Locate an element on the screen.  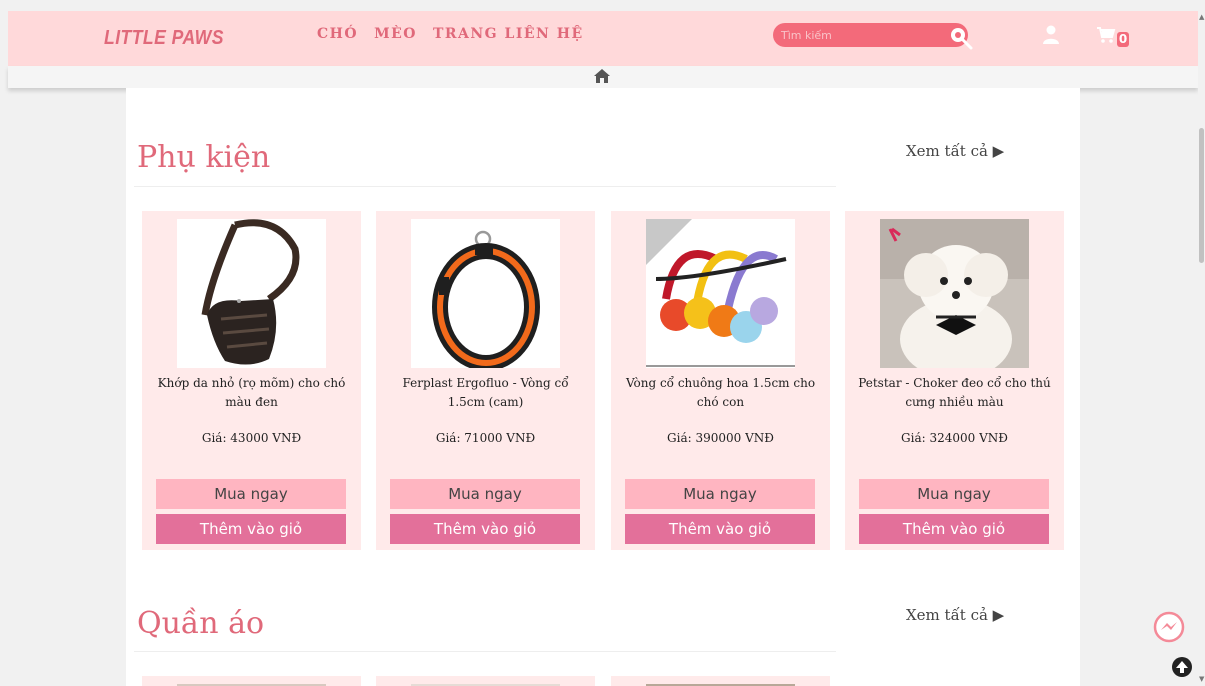
product-price: Giá: 71000 VNĐ is located at coordinates (485, 438).